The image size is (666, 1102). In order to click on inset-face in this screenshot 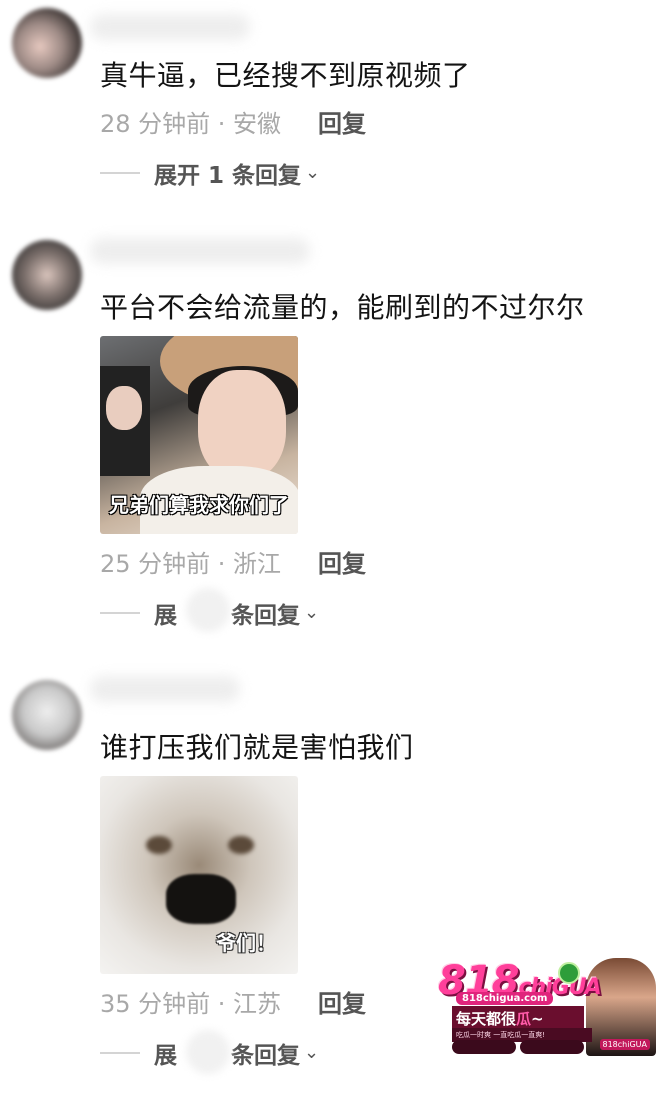, I will do `click(124, 408)`.